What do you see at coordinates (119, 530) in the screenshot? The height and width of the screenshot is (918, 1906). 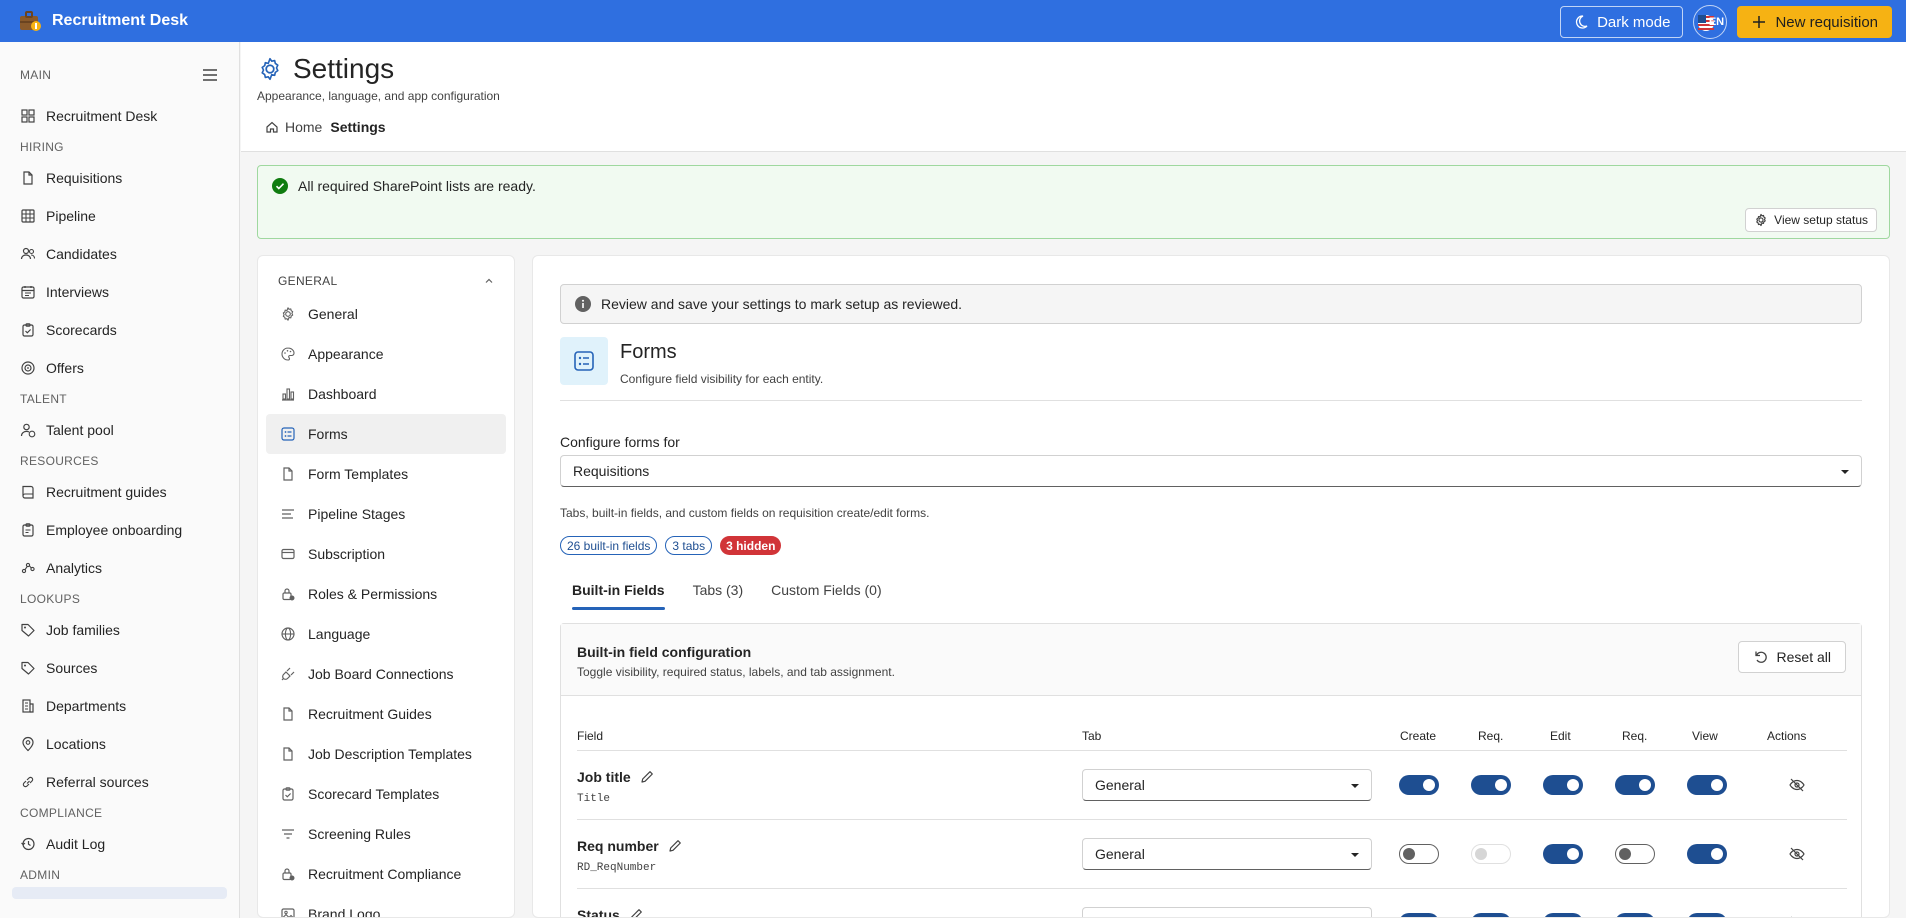 I see `sidebar-item-employee-onboarding: Employee onboarding` at bounding box center [119, 530].